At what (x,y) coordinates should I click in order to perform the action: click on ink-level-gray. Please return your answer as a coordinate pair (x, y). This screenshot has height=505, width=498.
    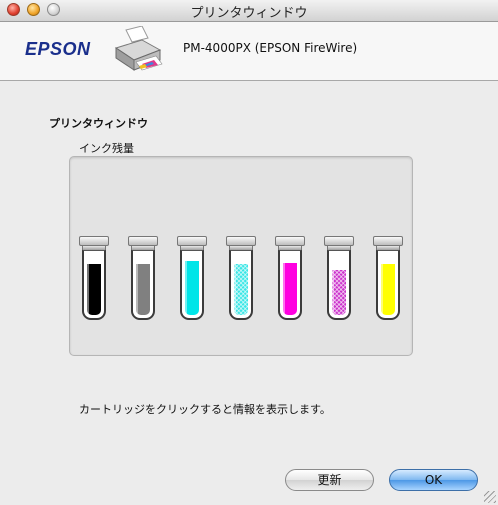
    Looking at the image, I should click on (143, 289).